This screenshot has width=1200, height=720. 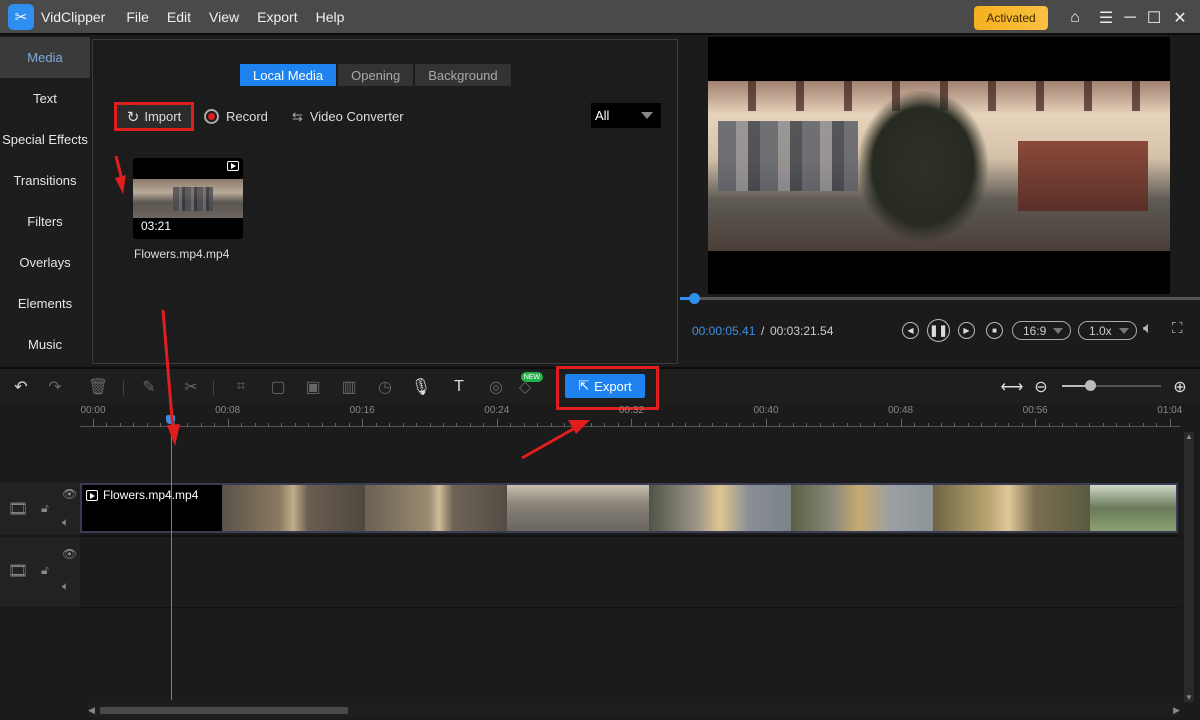 I want to click on scroll-right-icon: ▶, so click(x=1176, y=710).